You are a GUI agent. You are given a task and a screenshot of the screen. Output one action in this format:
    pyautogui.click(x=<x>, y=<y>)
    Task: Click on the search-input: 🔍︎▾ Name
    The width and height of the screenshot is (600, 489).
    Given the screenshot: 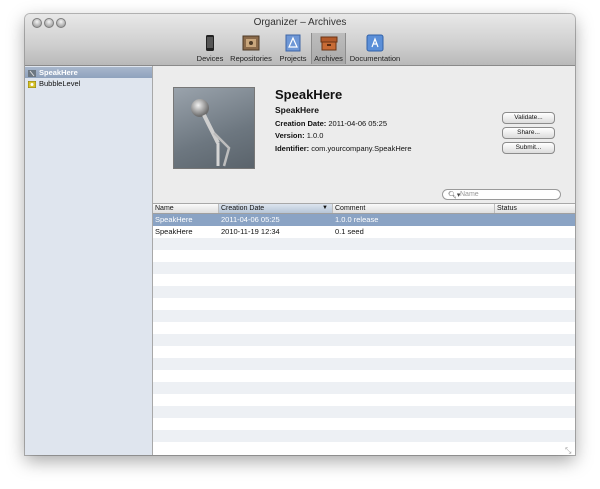 What is the action you would take?
    pyautogui.click(x=501, y=194)
    